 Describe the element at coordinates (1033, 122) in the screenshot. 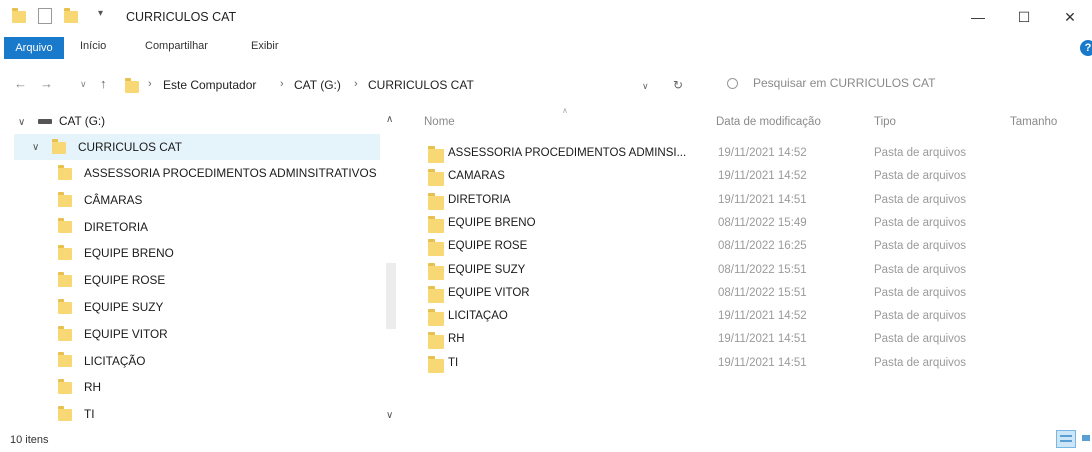

I see `column-header-tamanho: Tamanho` at that location.